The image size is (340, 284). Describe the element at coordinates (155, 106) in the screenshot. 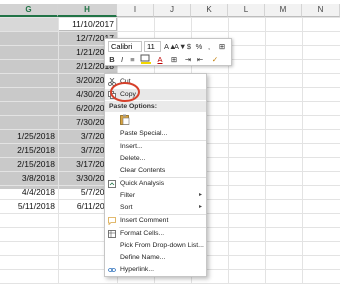

I see `paste-options-header: Paste Options:` at that location.